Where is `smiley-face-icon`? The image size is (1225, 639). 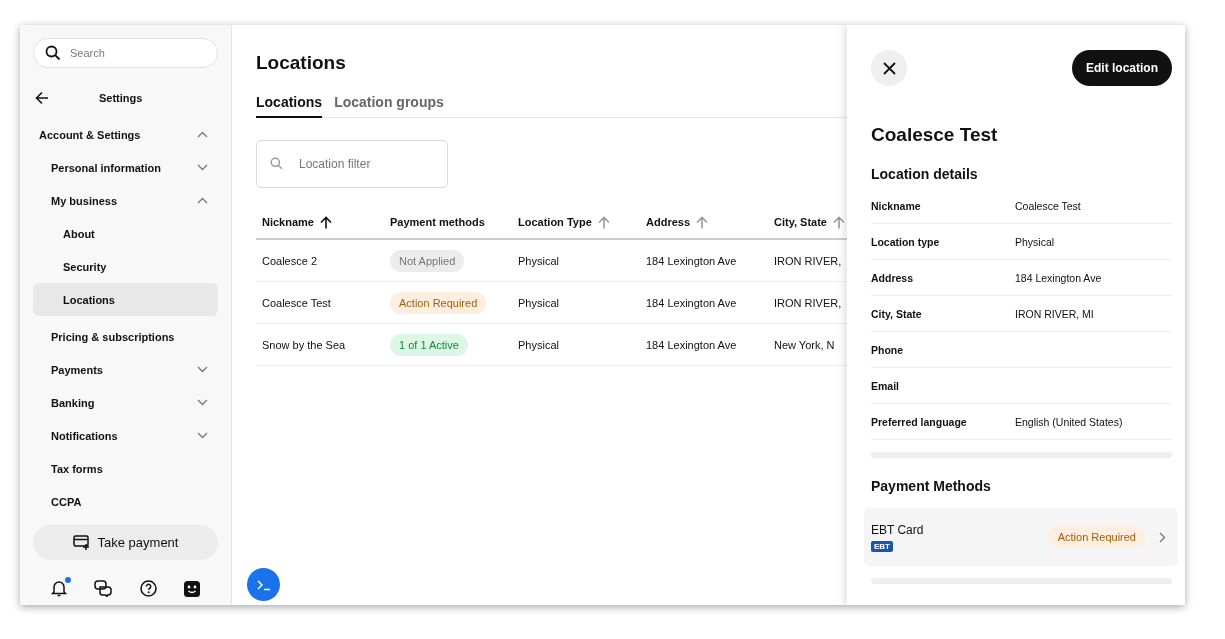 smiley-face-icon is located at coordinates (192, 588).